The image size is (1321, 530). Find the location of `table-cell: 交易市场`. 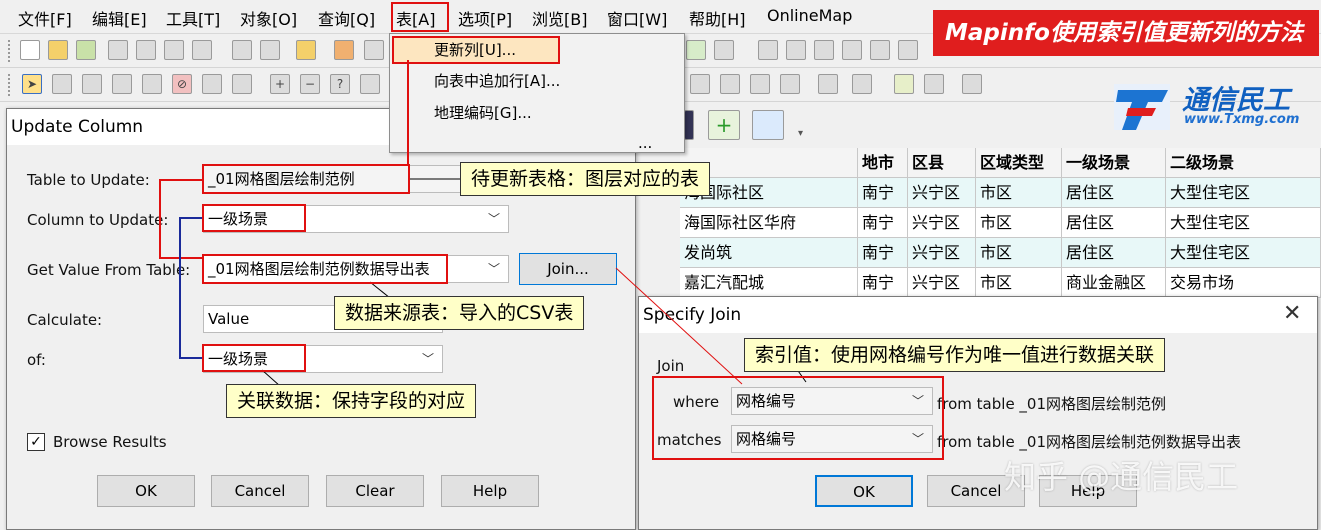

table-cell: 交易市场 is located at coordinates (1243, 283).